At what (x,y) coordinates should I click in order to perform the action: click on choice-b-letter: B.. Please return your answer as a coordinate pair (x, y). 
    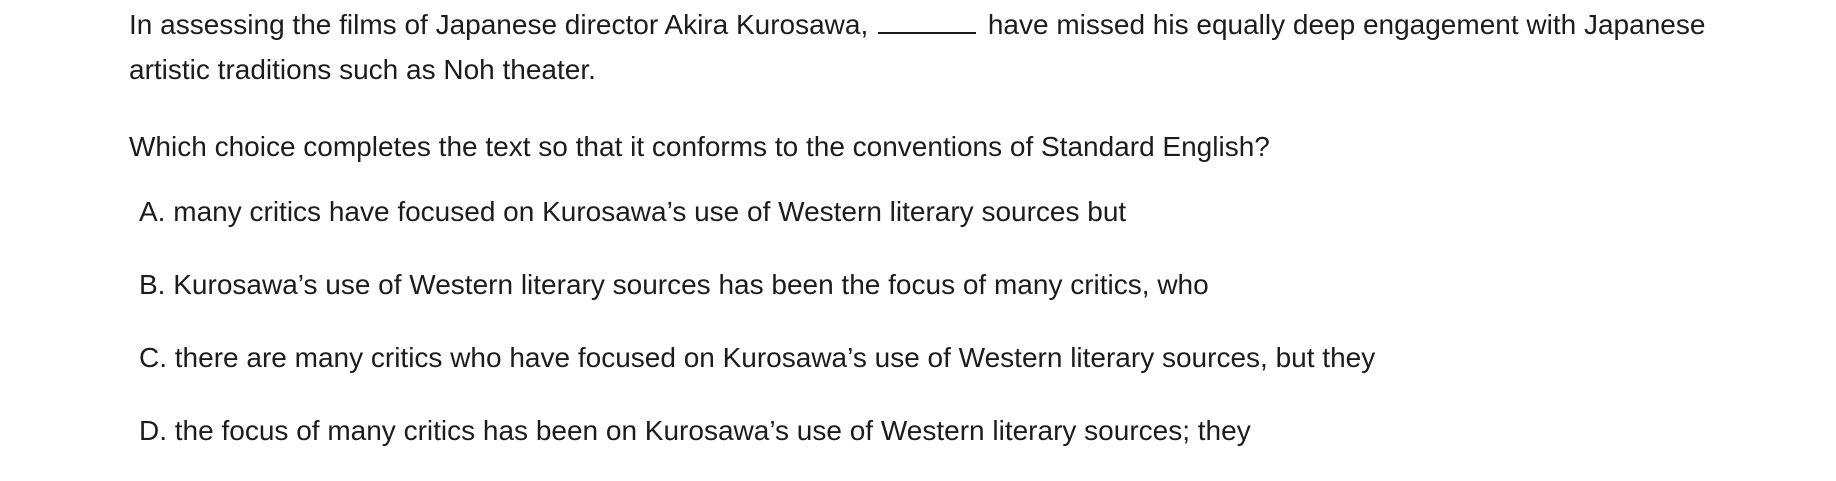
    Looking at the image, I should click on (152, 284).